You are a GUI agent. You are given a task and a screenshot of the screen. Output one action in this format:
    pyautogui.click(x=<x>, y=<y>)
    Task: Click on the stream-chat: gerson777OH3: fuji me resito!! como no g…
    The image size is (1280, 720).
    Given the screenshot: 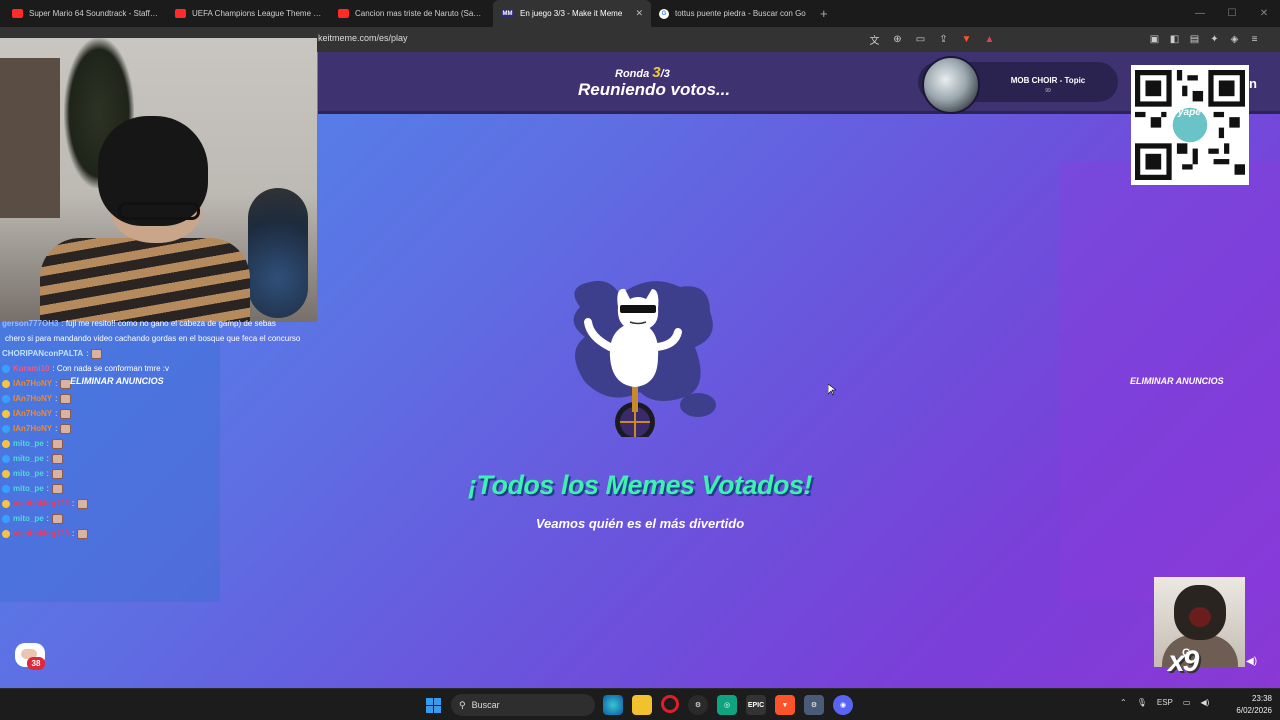 What is the action you would take?
    pyautogui.click(x=157, y=428)
    